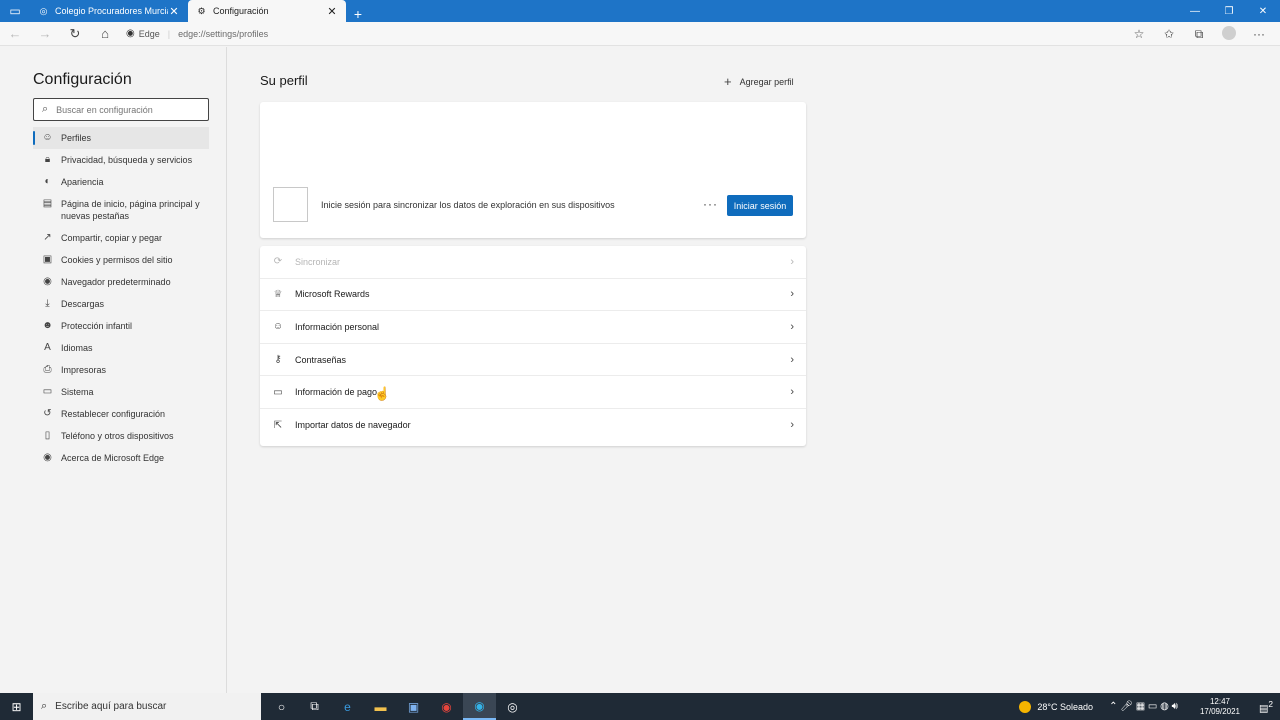 This screenshot has width=1280, height=720. I want to click on row-label: Información personal, so click(337, 326).